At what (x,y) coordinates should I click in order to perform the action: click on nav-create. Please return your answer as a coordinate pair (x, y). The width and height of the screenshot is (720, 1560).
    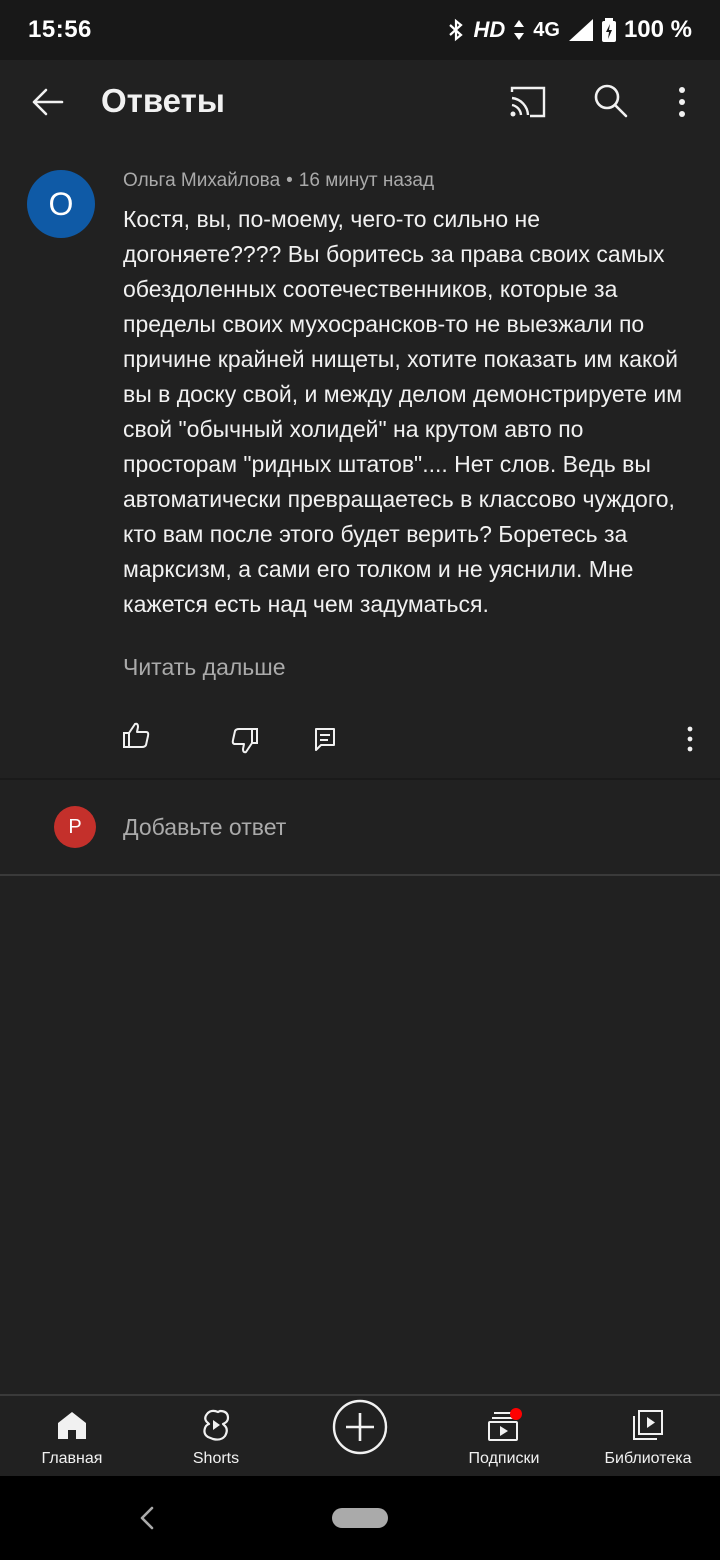
    Looking at the image, I should click on (360, 1437).